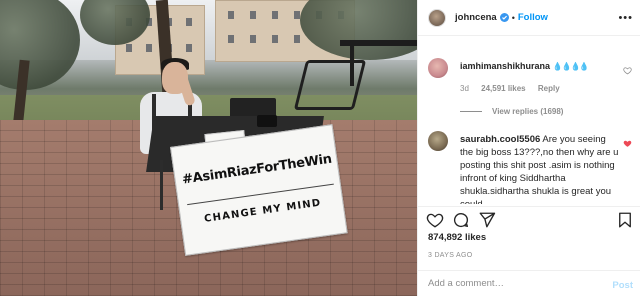 The image size is (640, 296). Describe the element at coordinates (437, 17) in the screenshot. I see `author-avatar` at that location.